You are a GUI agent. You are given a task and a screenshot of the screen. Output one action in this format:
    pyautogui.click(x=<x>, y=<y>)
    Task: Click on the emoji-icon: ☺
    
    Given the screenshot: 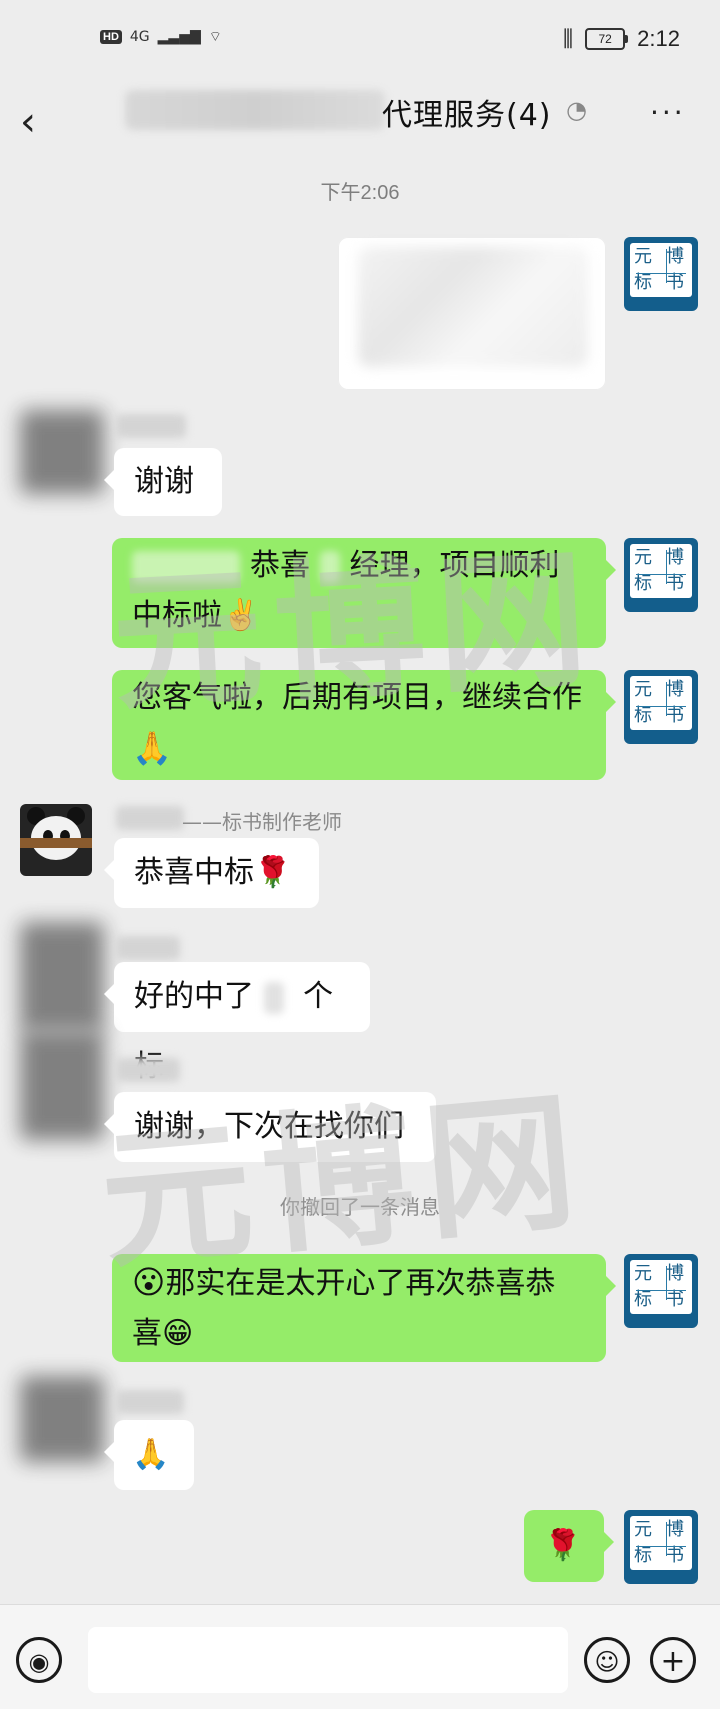 What is the action you would take?
    pyautogui.click(x=607, y=1660)
    